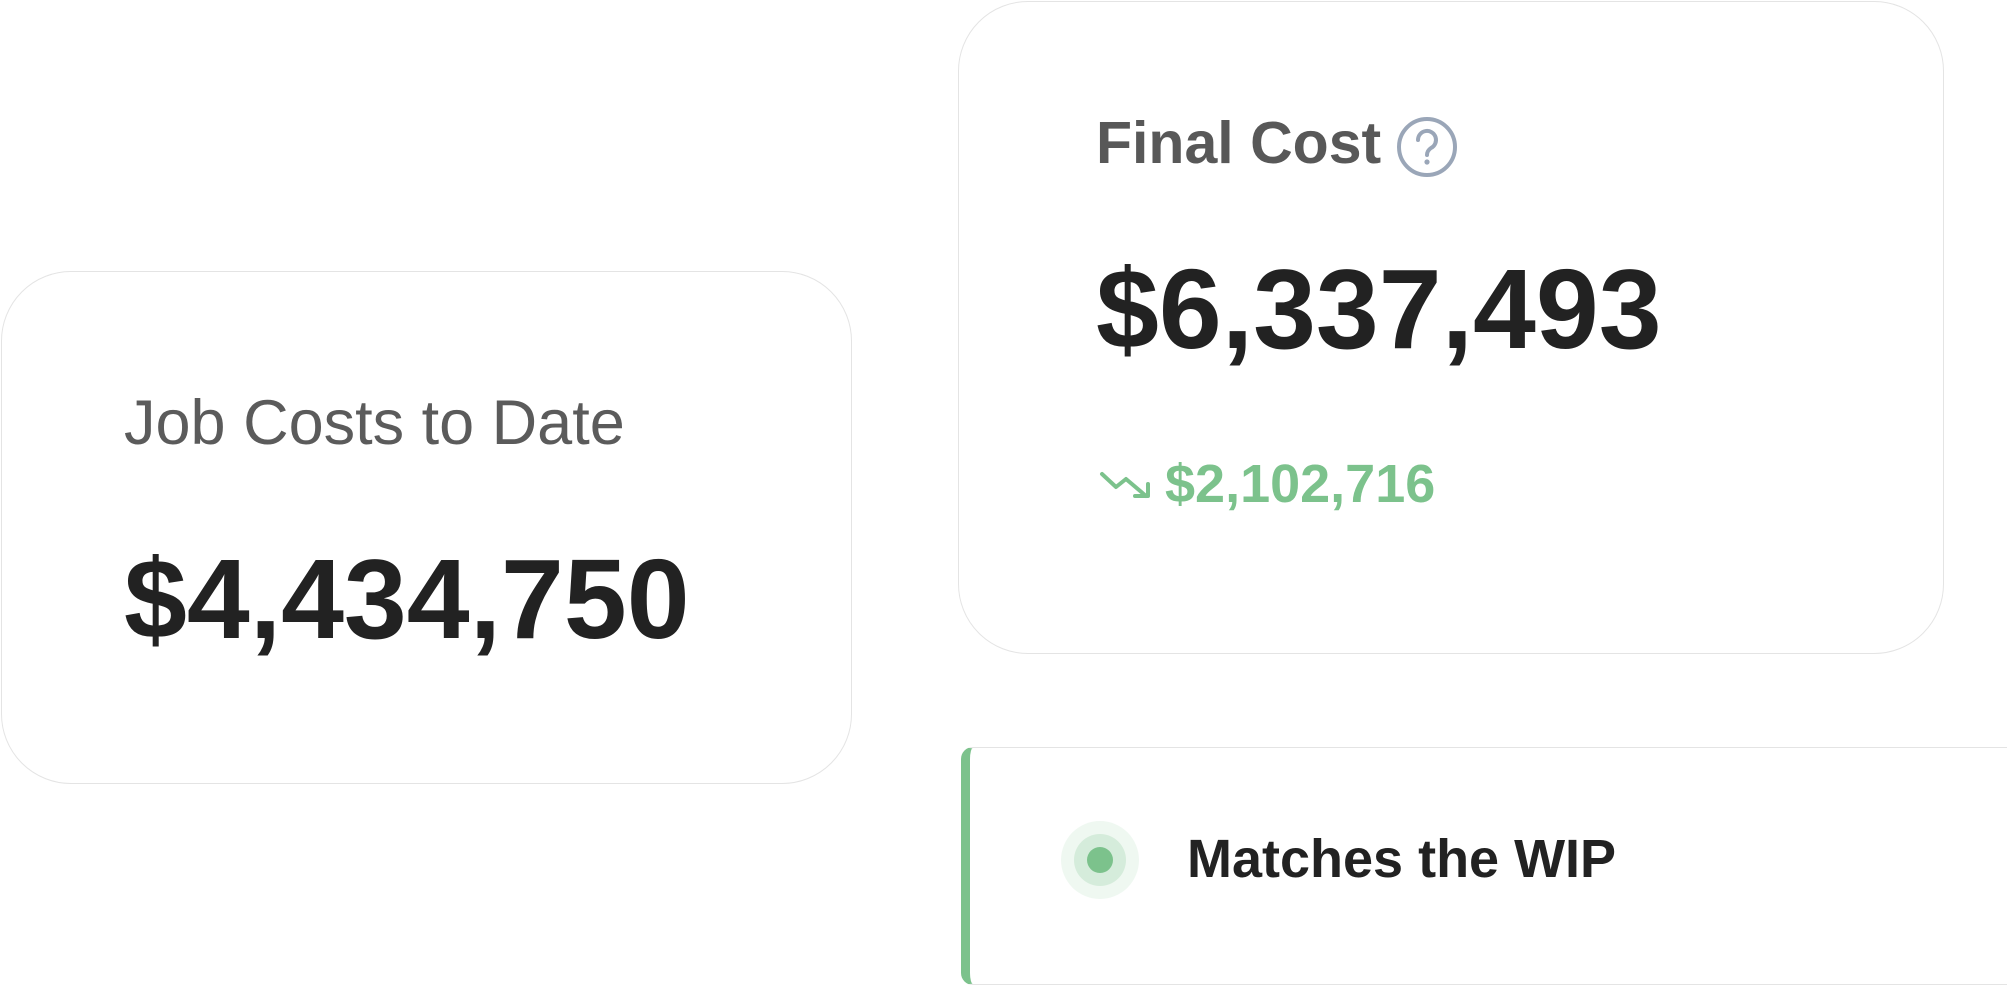  What do you see at coordinates (1125, 485) in the screenshot?
I see `trending-down-icon` at bounding box center [1125, 485].